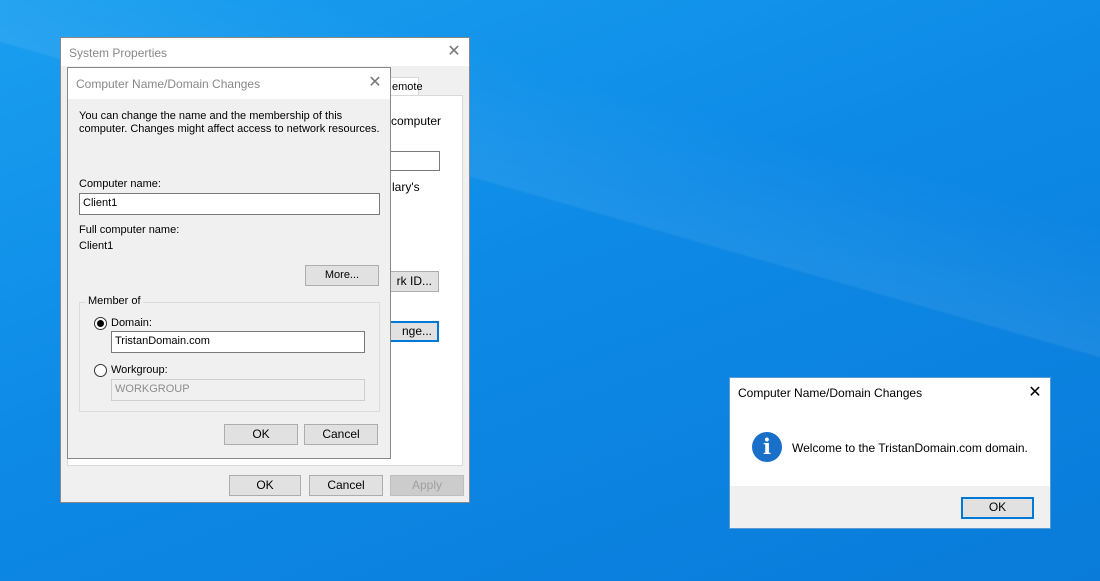 The height and width of the screenshot is (581, 1100). I want to click on computer-name-label: Computer name:, so click(120, 184).